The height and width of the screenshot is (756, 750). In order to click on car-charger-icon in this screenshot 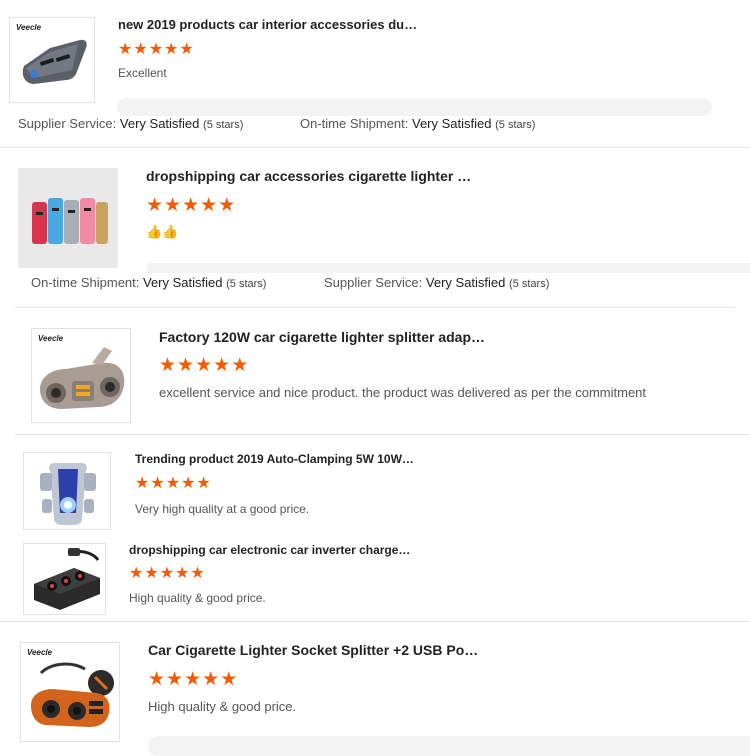, I will do `click(54, 61)`.